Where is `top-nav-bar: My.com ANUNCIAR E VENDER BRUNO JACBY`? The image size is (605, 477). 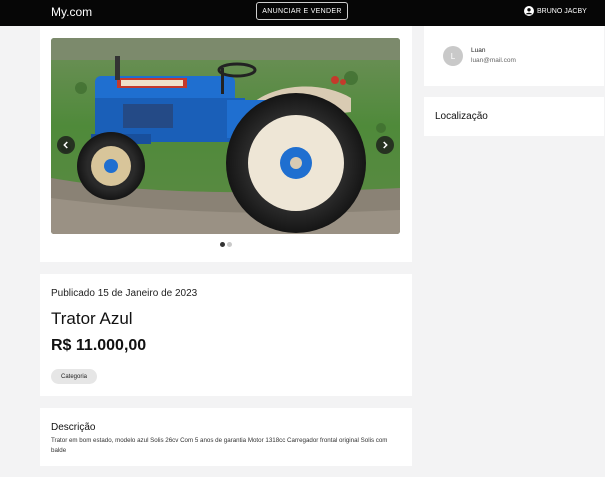
top-nav-bar: My.com ANUNCIAR E VENDER BRUNO JACBY is located at coordinates (302, 13).